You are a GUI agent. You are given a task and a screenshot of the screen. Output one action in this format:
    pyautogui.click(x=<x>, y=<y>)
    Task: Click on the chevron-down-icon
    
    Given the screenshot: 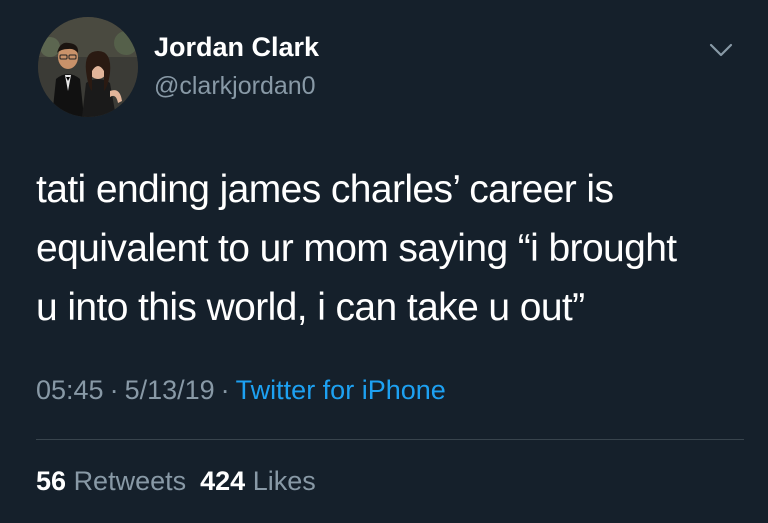 What is the action you would take?
    pyautogui.click(x=721, y=50)
    